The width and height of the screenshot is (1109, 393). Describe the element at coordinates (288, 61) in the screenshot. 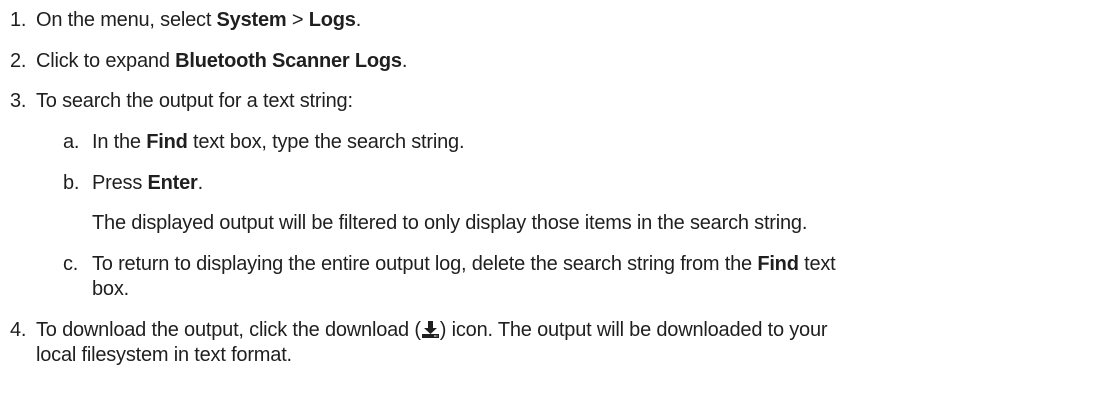

I see `bluetooth-scanner-logs-label: Bluetooth Scanner Logs` at that location.